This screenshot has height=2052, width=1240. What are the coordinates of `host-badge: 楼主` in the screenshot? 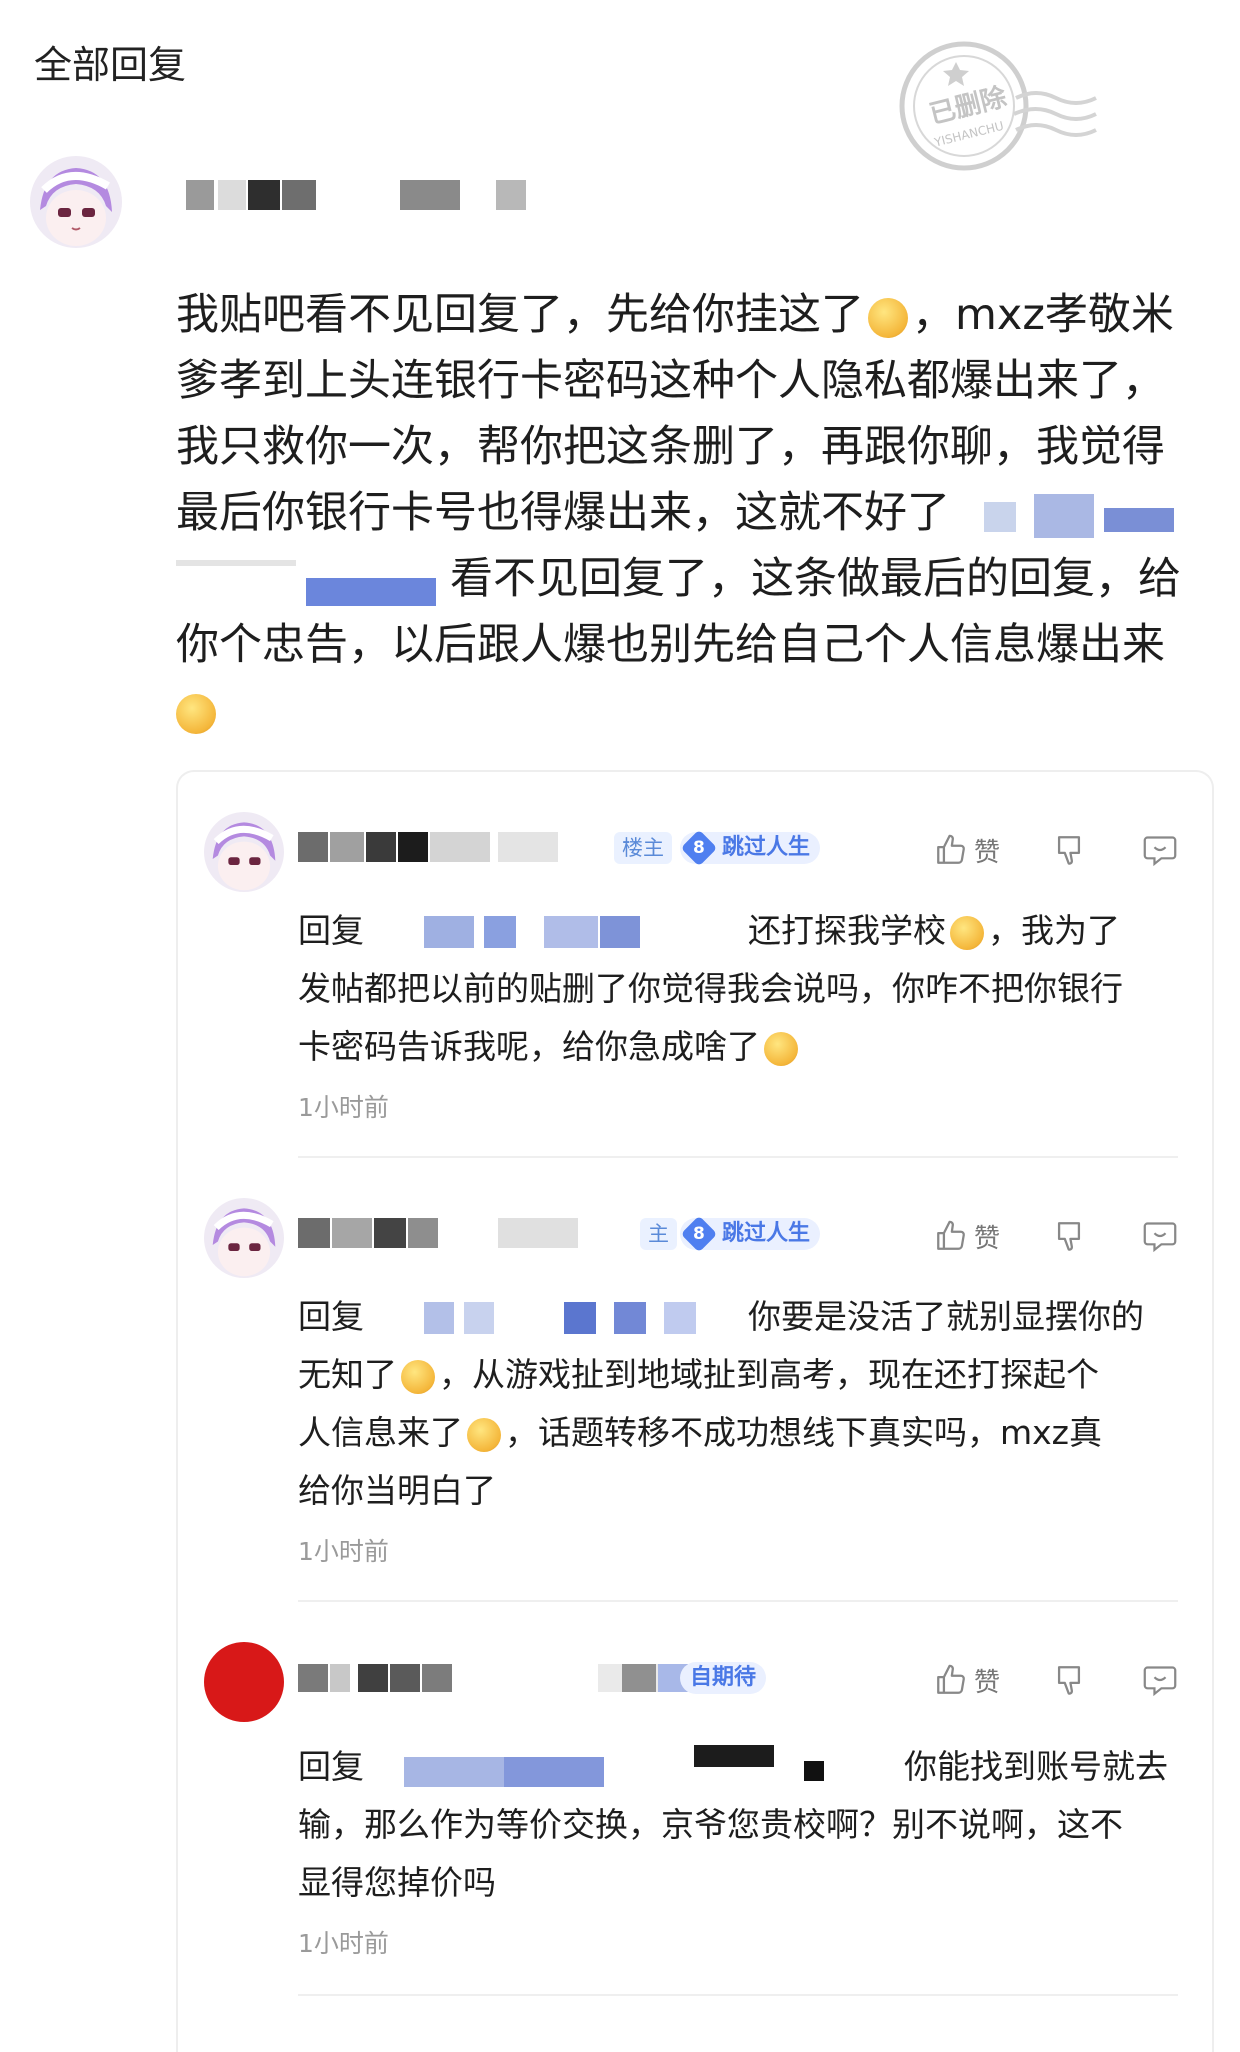 It's located at (643, 848).